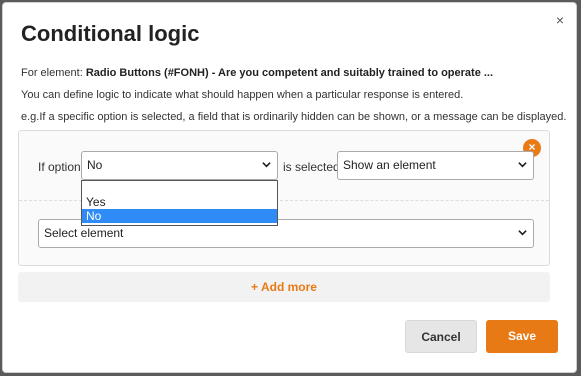  What do you see at coordinates (179, 188) in the screenshot?
I see `dropdown-option` at bounding box center [179, 188].